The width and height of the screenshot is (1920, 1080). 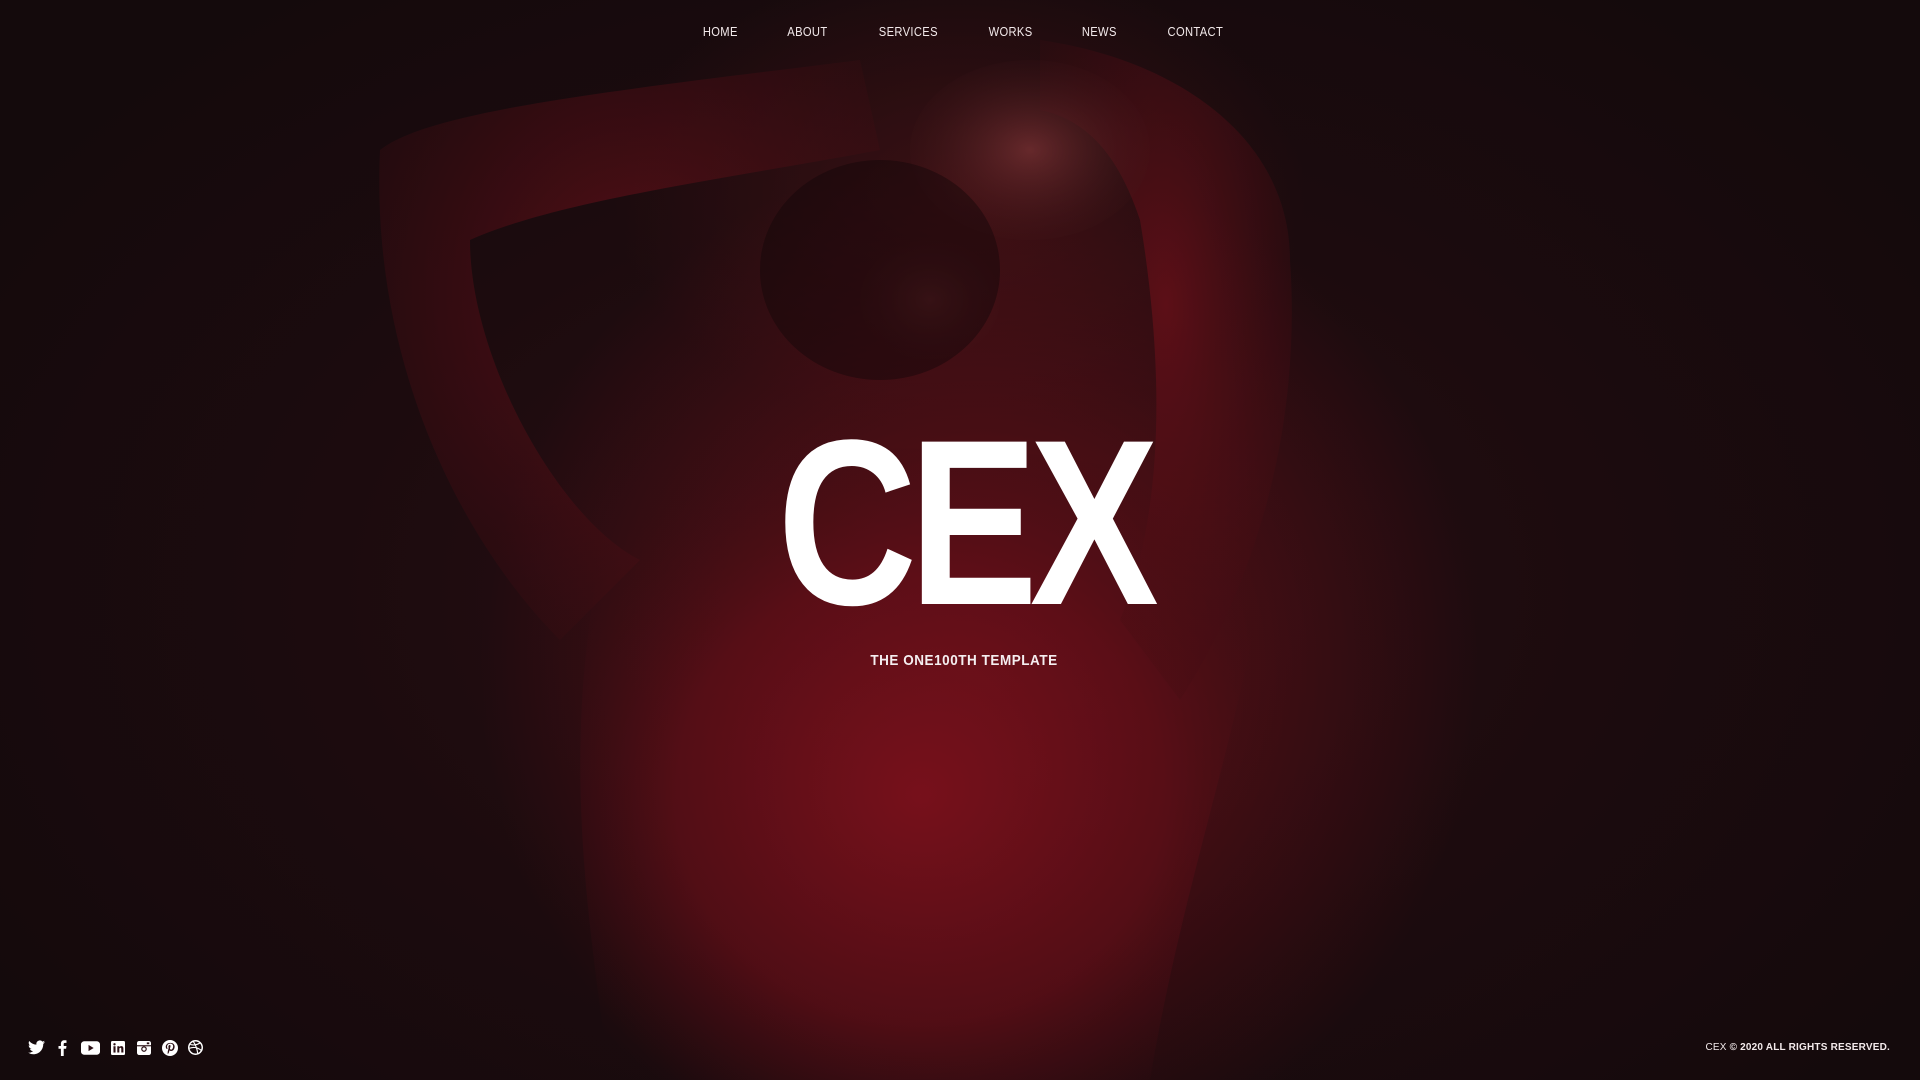 I want to click on nav-item-home: HOME, so click(x=720, y=31).